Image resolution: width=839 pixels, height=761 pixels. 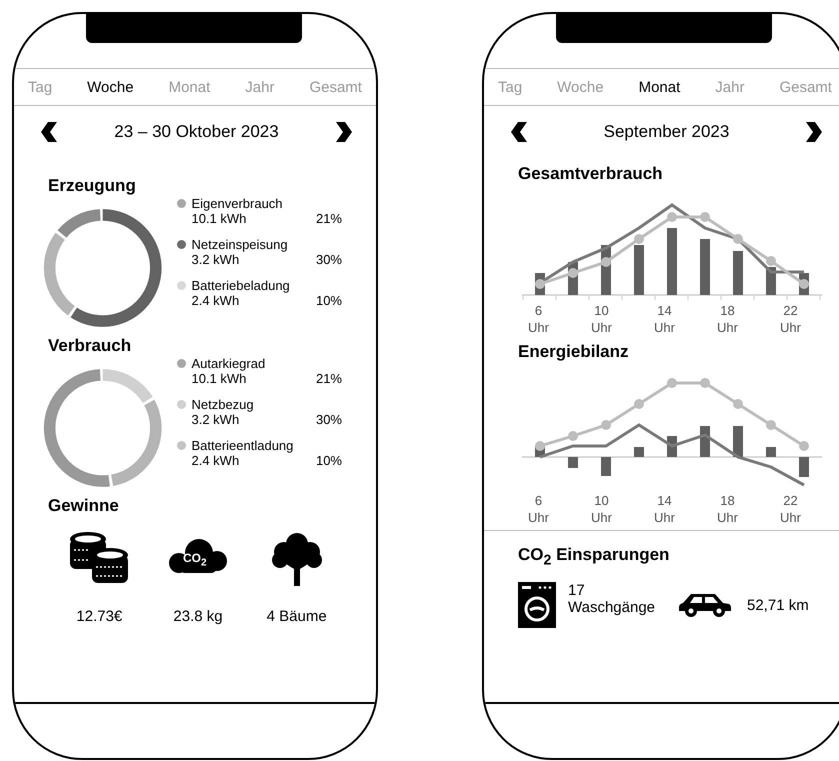 I want to click on wash-label: Waschgänge, so click(x=611, y=607).